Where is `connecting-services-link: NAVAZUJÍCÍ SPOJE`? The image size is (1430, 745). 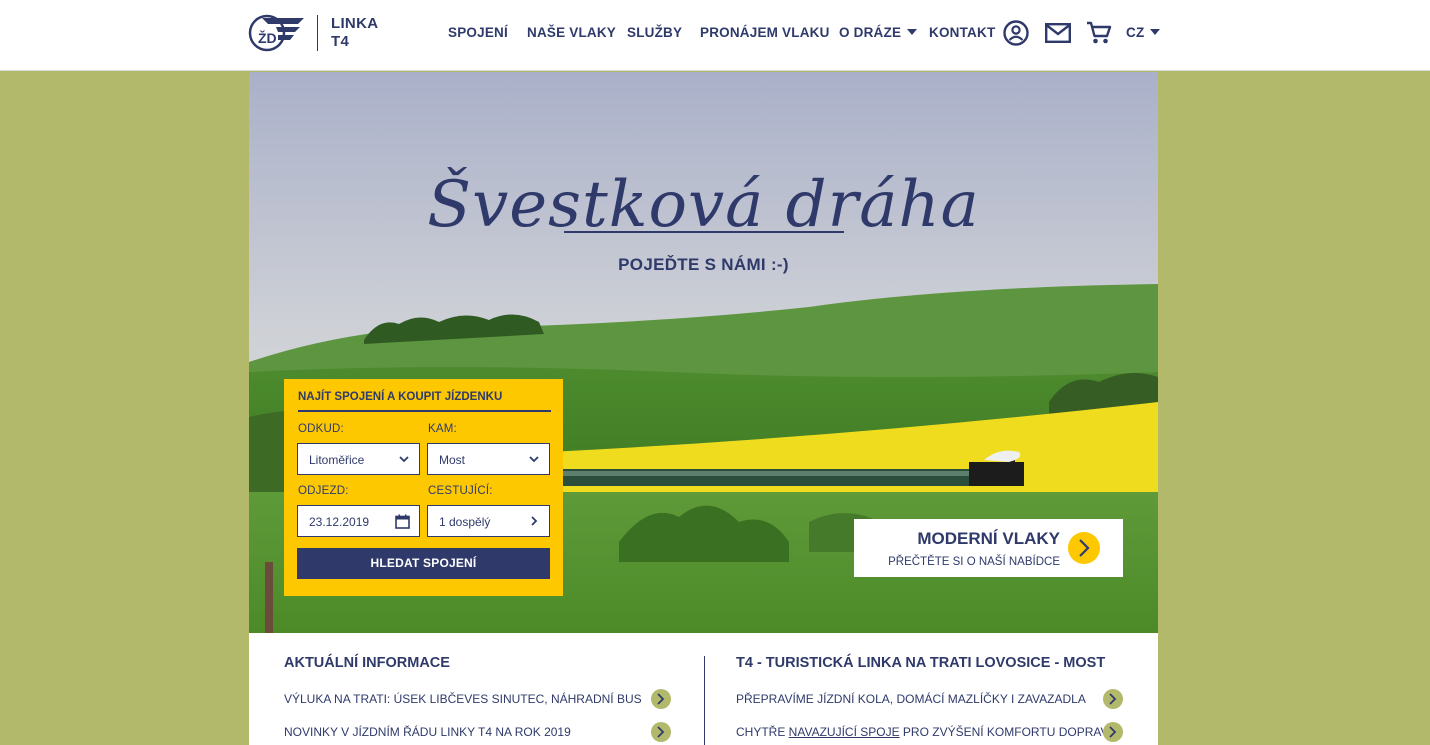 connecting-services-link: NAVAZUJÍCÍ SPOJE is located at coordinates (844, 732).